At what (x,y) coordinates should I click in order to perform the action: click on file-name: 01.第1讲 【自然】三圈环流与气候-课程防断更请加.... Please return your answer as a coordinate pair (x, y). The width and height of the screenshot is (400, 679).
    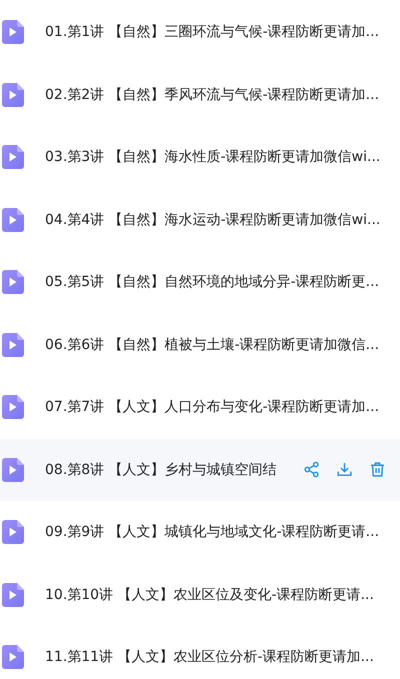
    Looking at the image, I should click on (212, 32).